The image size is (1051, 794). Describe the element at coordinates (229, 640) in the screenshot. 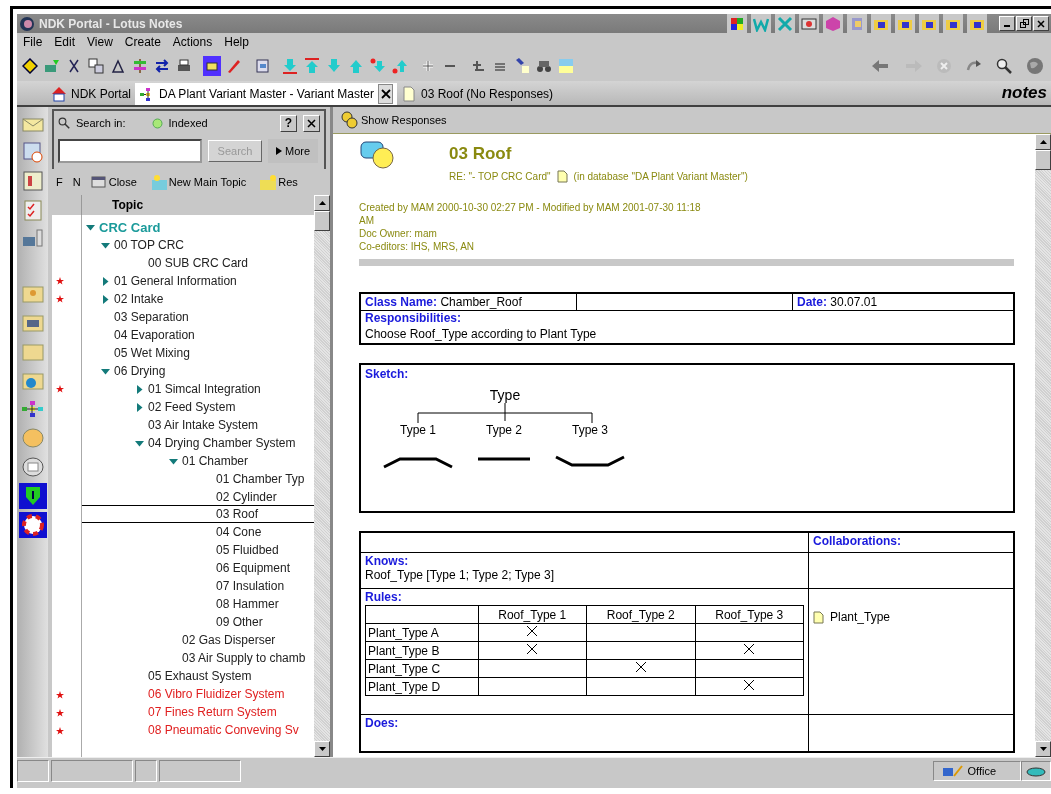

I see `tree-item: 02 Gas Disperser` at that location.